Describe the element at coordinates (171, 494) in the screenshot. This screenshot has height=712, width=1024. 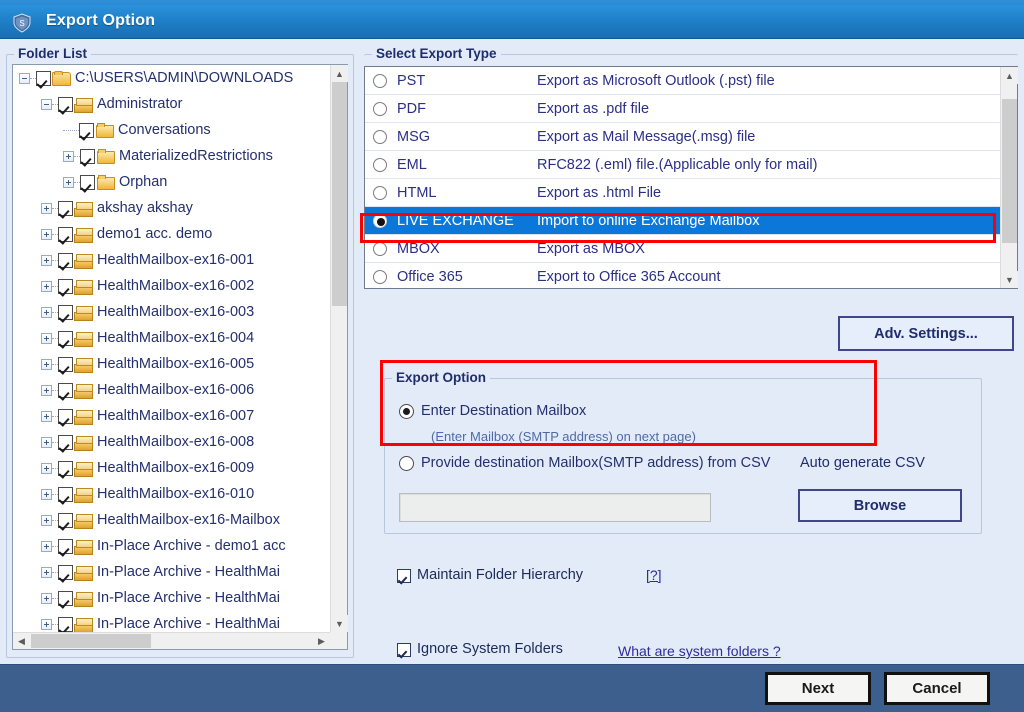
I see `folder-tree-row: HealthMailbox-ex16-010` at that location.